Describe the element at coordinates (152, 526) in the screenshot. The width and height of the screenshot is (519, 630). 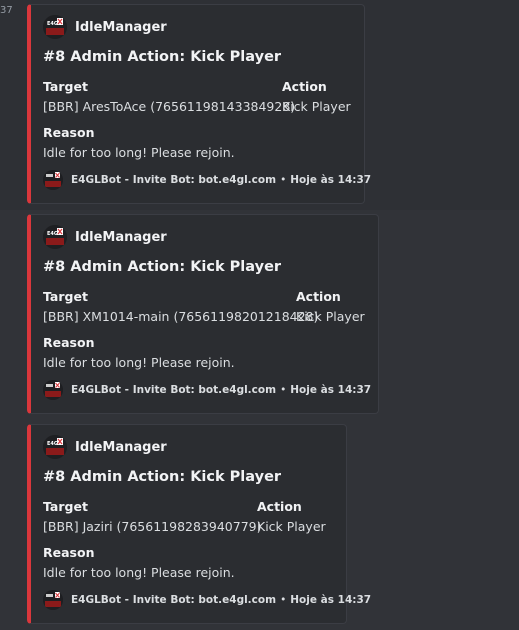
I see `field-target-value: [BBR] Jaziri (76561198283940779)` at that location.